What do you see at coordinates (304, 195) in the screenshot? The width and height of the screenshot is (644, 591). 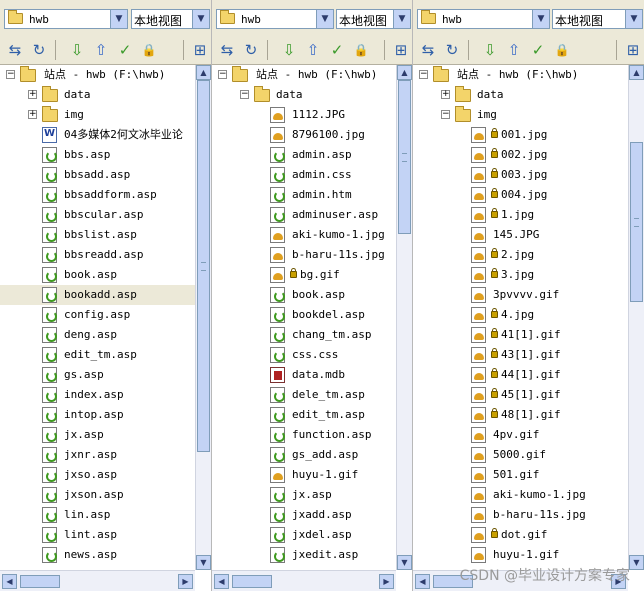 I see `tree-file-row: admin.htm` at bounding box center [304, 195].